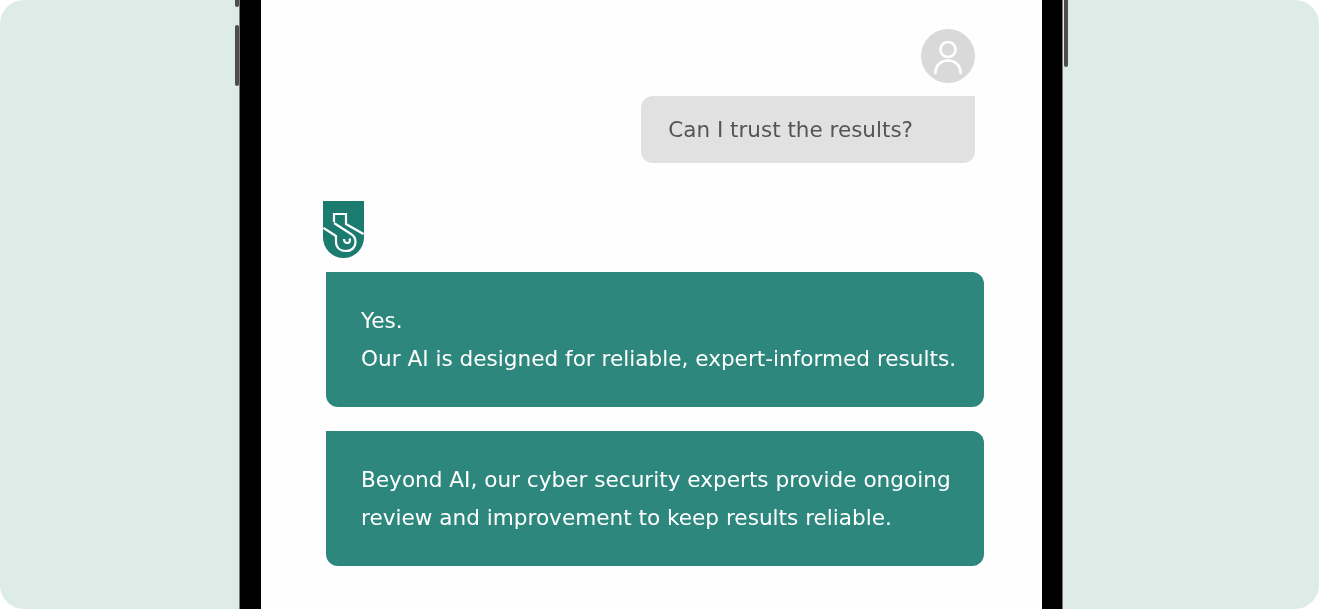  I want to click on avatar-icon, so click(948, 56).